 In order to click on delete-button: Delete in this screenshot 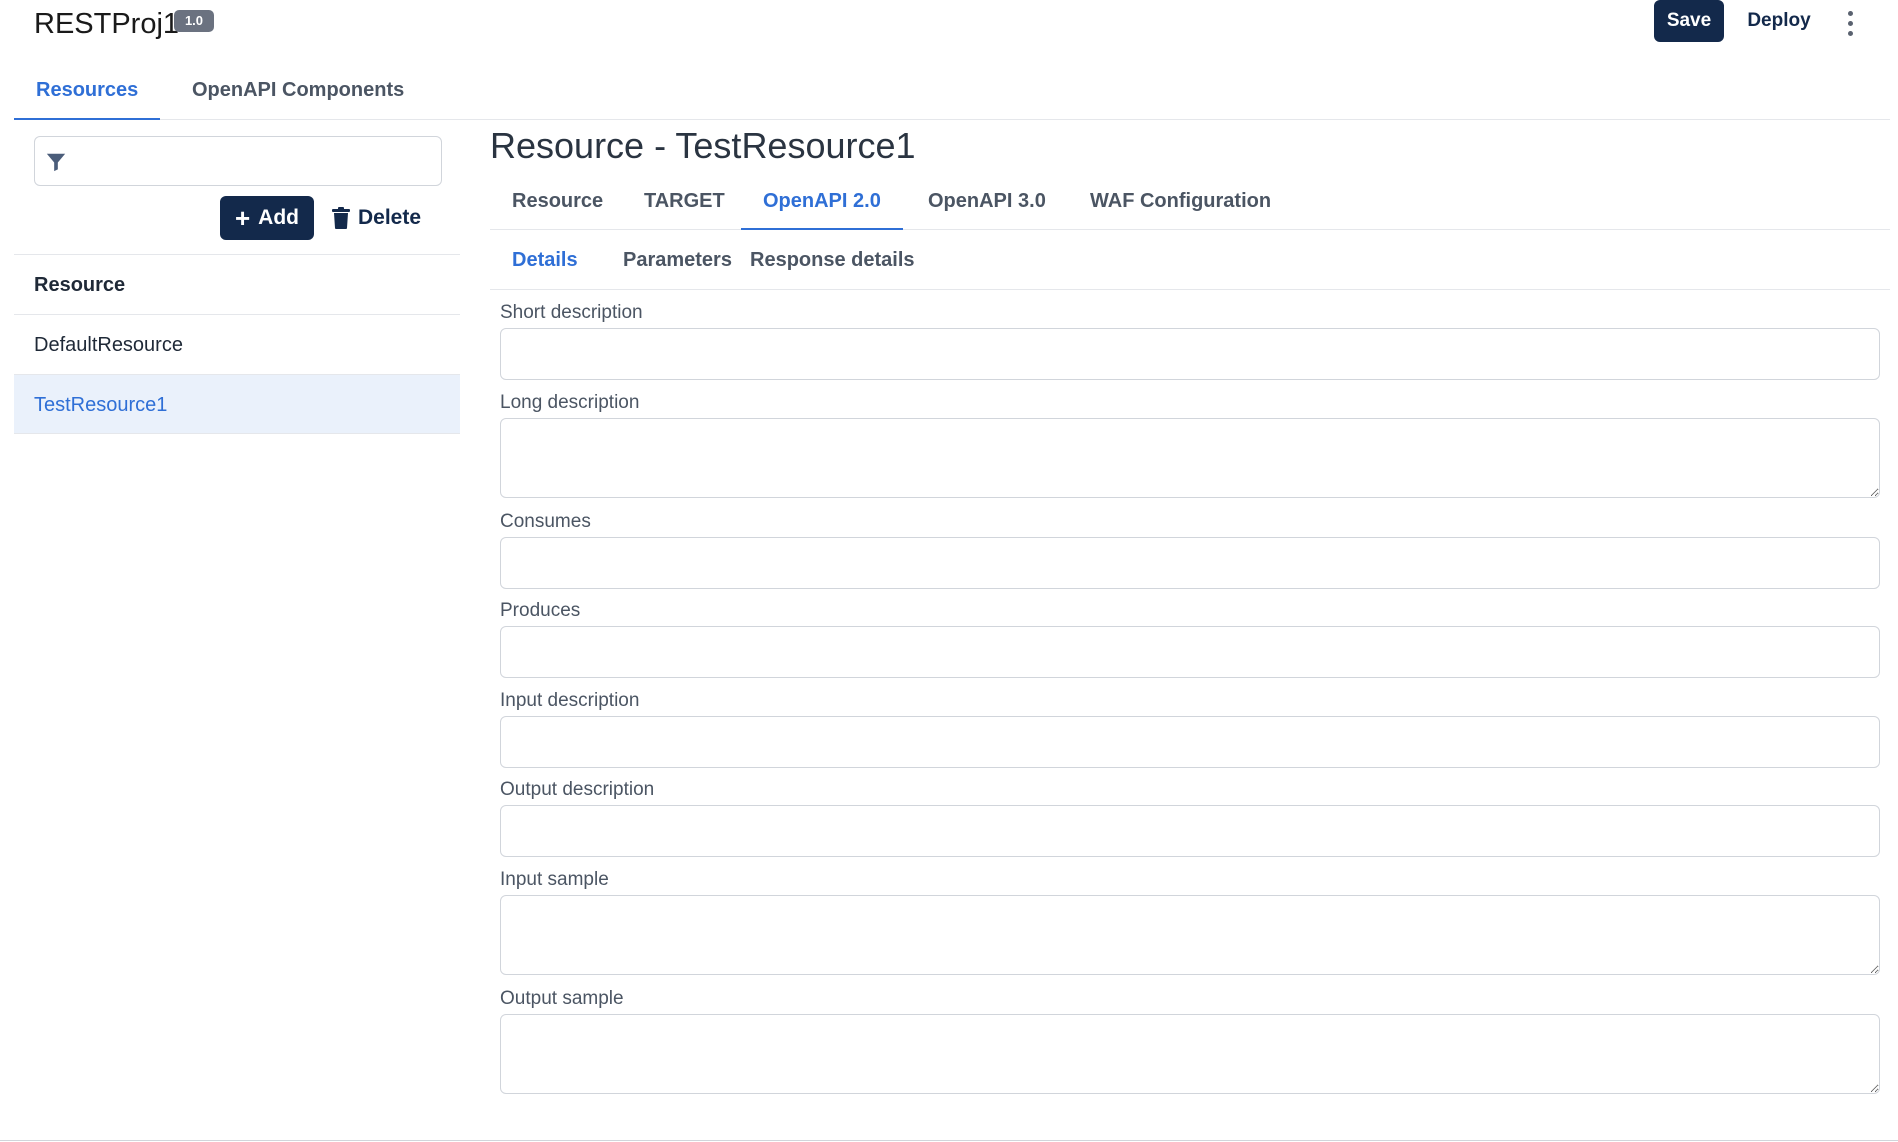, I will do `click(387, 218)`.